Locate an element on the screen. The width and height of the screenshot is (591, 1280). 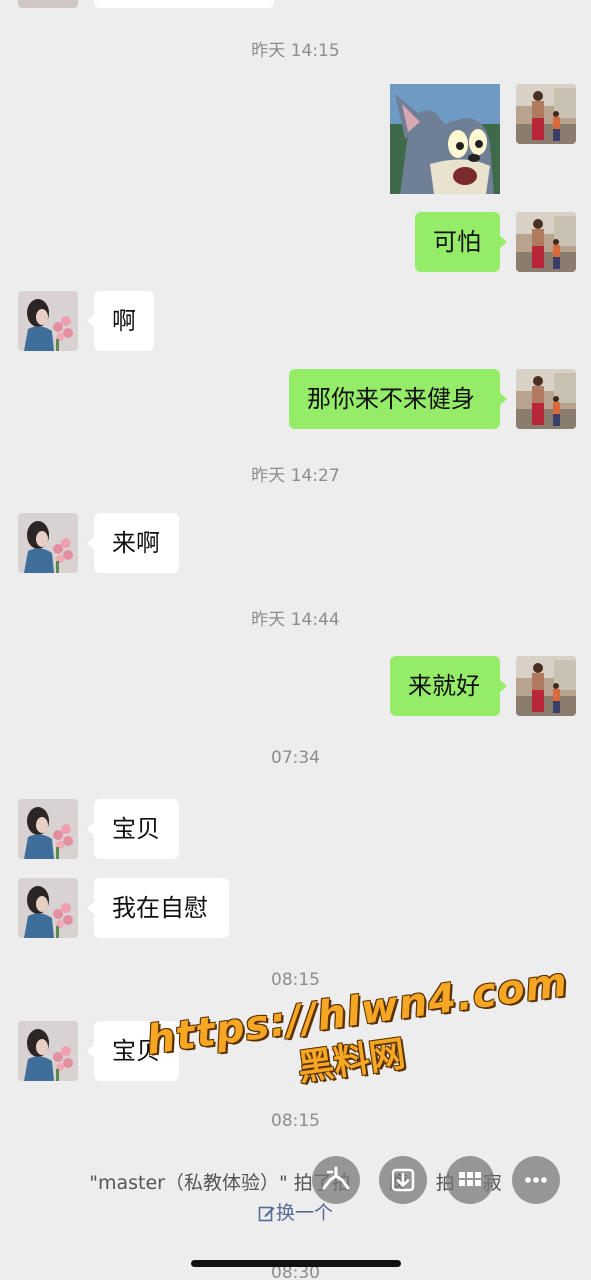
timestamp: 07:34 is located at coordinates (295, 758).